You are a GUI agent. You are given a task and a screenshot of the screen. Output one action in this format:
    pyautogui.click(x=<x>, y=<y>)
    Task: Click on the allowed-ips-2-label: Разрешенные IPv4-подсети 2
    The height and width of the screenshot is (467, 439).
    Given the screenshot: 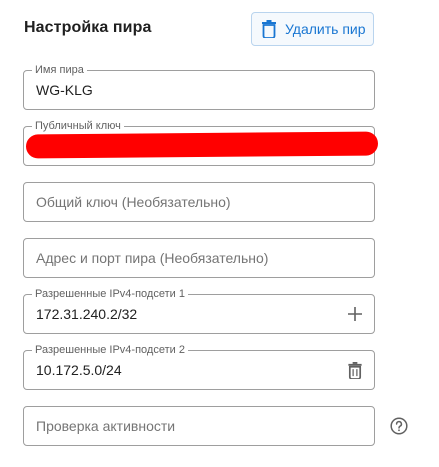 What is the action you would take?
    pyautogui.click(x=110, y=350)
    